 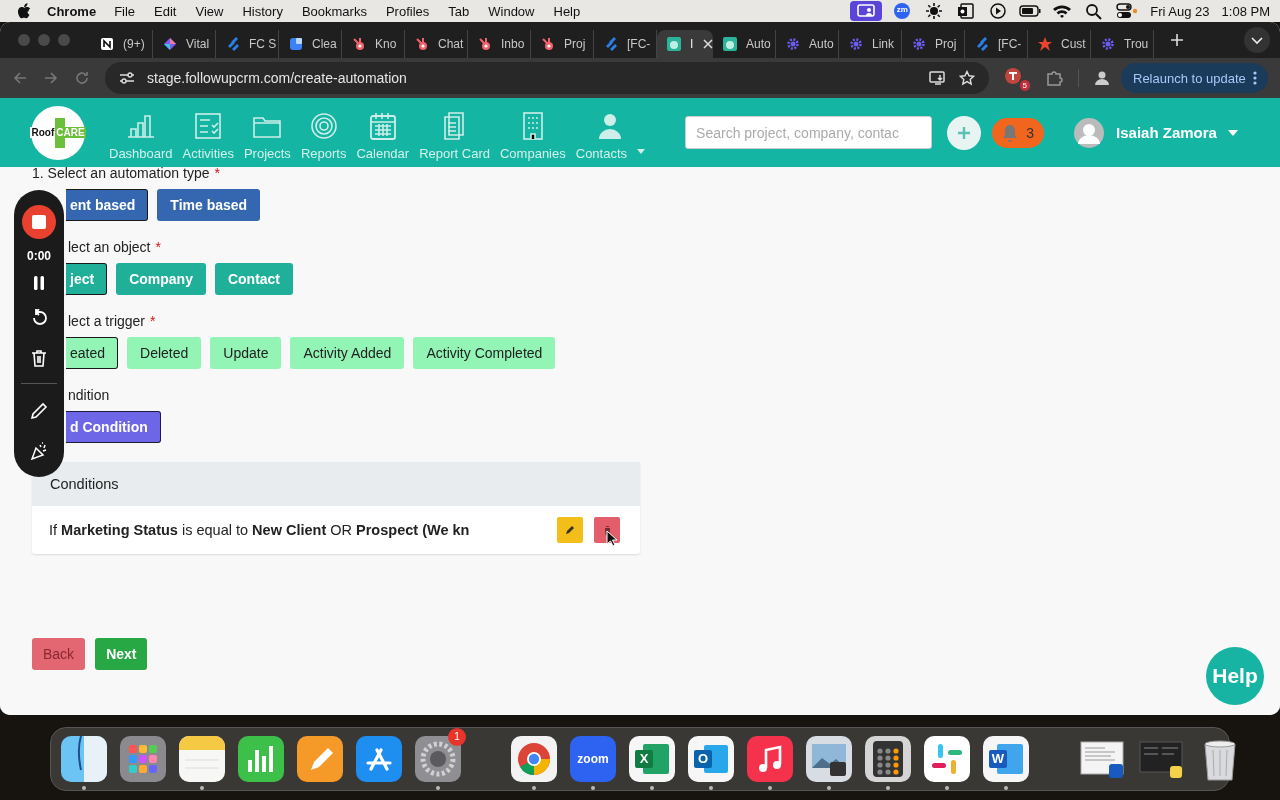 What do you see at coordinates (121, 173) in the screenshot?
I see `field-label: 1. Select an automation type` at bounding box center [121, 173].